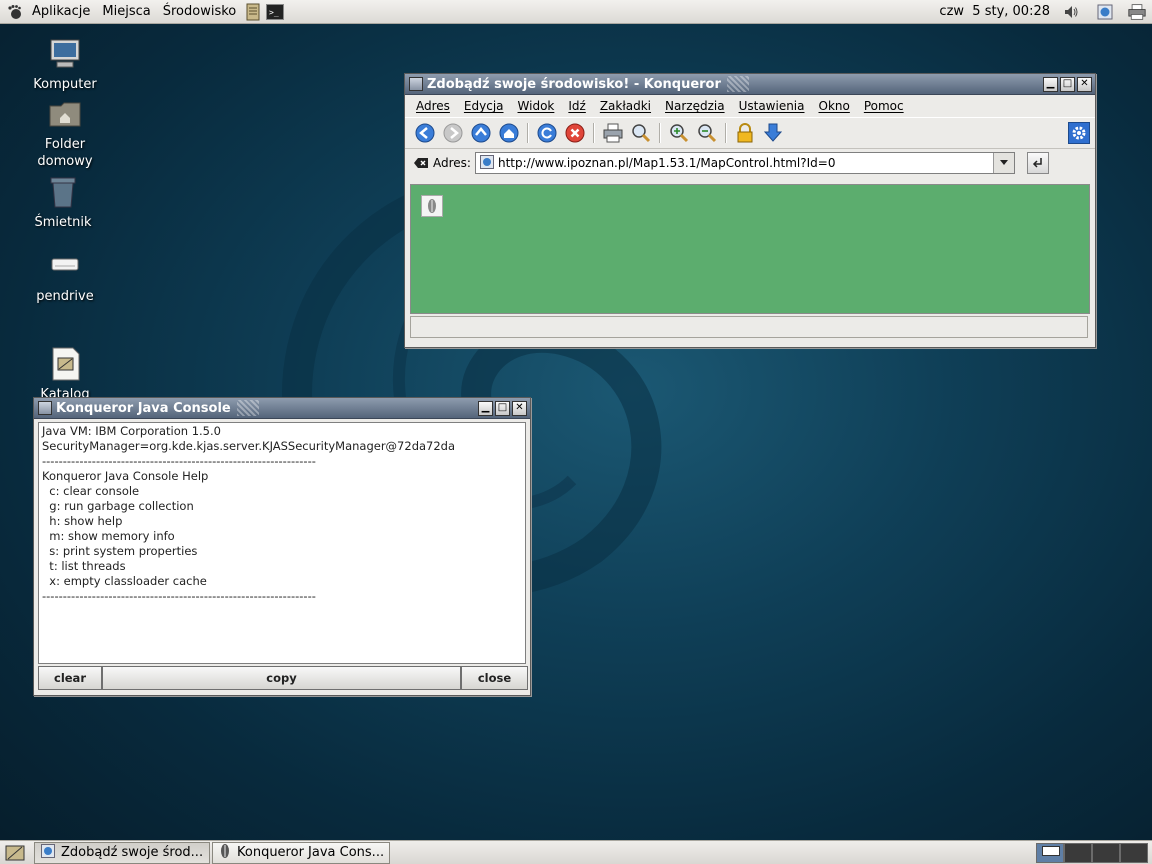 Image resolution: width=1152 pixels, height=864 pixels. I want to click on kde-gear-icon, so click(1079, 133).